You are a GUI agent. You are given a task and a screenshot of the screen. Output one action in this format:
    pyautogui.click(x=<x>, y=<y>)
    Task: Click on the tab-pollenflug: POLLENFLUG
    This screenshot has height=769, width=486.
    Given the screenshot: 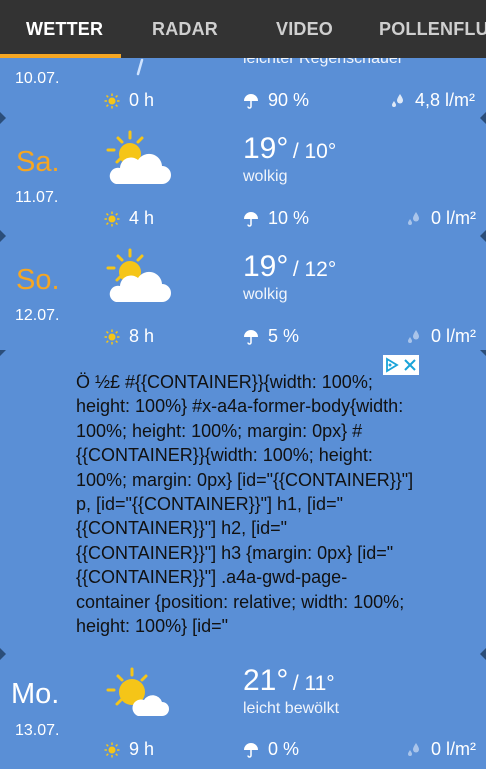 What is the action you would take?
    pyautogui.click(x=432, y=29)
    